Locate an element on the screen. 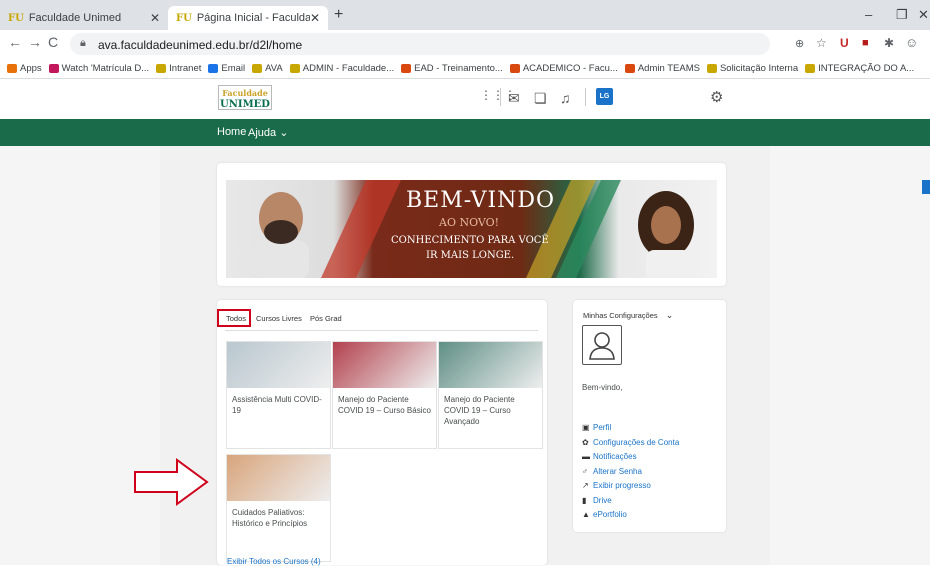 This screenshot has height=566, width=930. extensions-puzzle-icon: ✱ is located at coordinates (889, 43).